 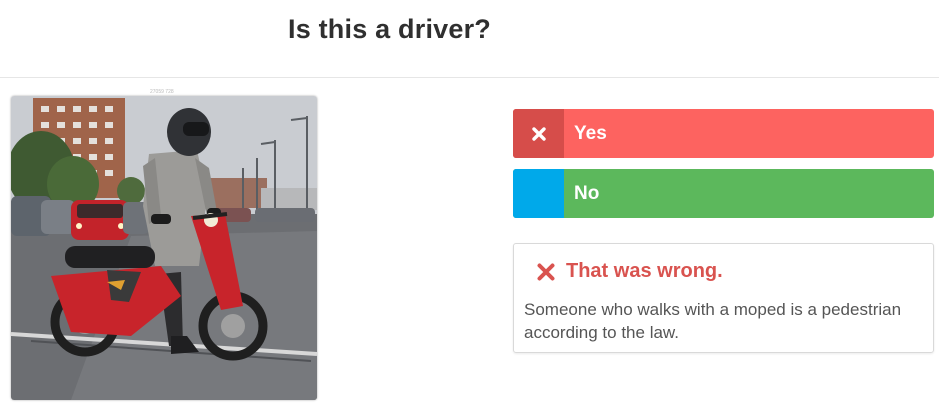 What do you see at coordinates (590, 133) in the screenshot?
I see `answer-yes-label: Yes` at bounding box center [590, 133].